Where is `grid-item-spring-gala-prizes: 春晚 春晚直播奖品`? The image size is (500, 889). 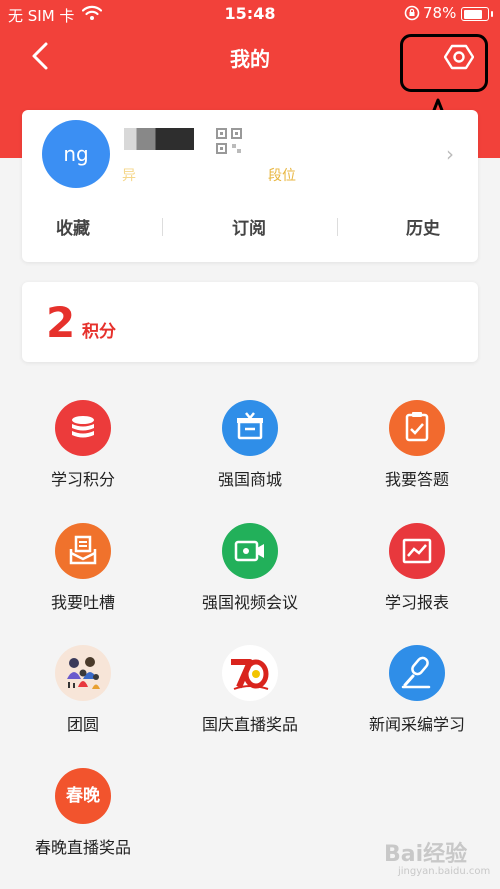 grid-item-spring-gala-prizes: 春晚 春晚直播奖品 is located at coordinates (83, 818).